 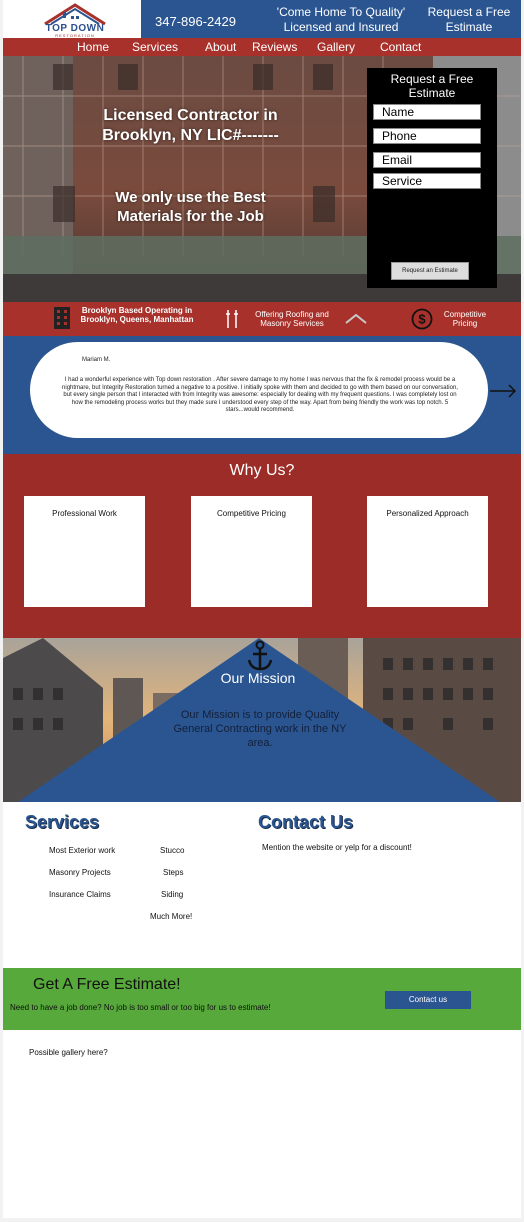 I want to click on why-card-pricing: Competitive Pricing, so click(x=251, y=551).